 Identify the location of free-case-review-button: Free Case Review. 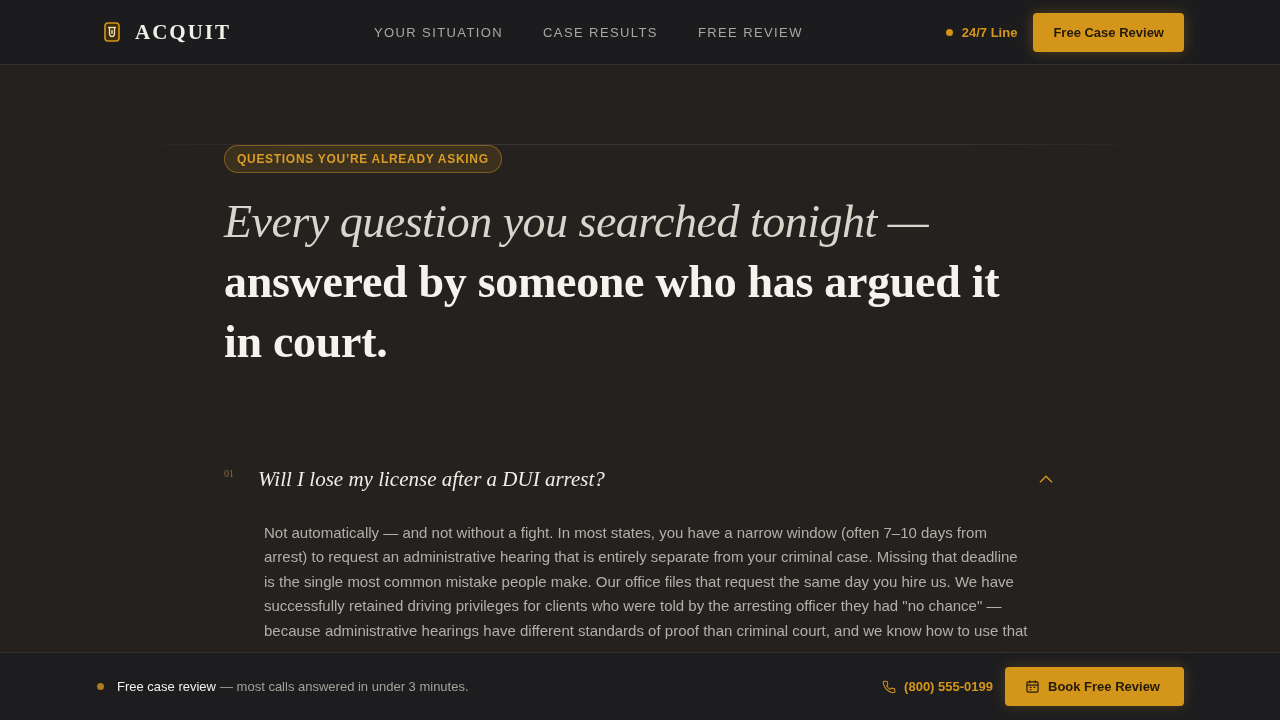
(1108, 32).